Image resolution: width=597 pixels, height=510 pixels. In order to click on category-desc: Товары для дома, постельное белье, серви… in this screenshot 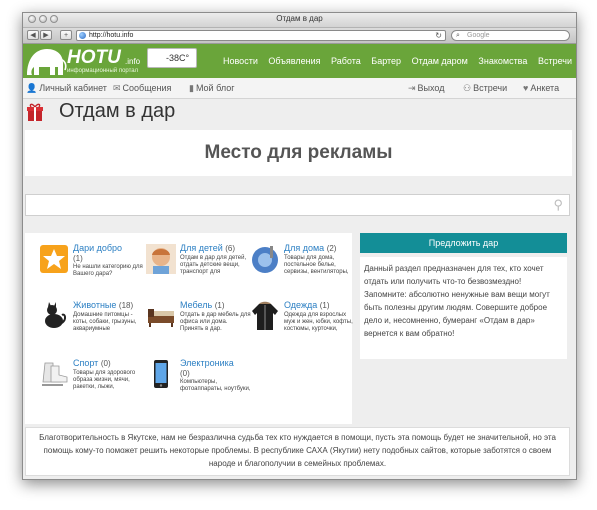, I will do `click(316, 265)`.